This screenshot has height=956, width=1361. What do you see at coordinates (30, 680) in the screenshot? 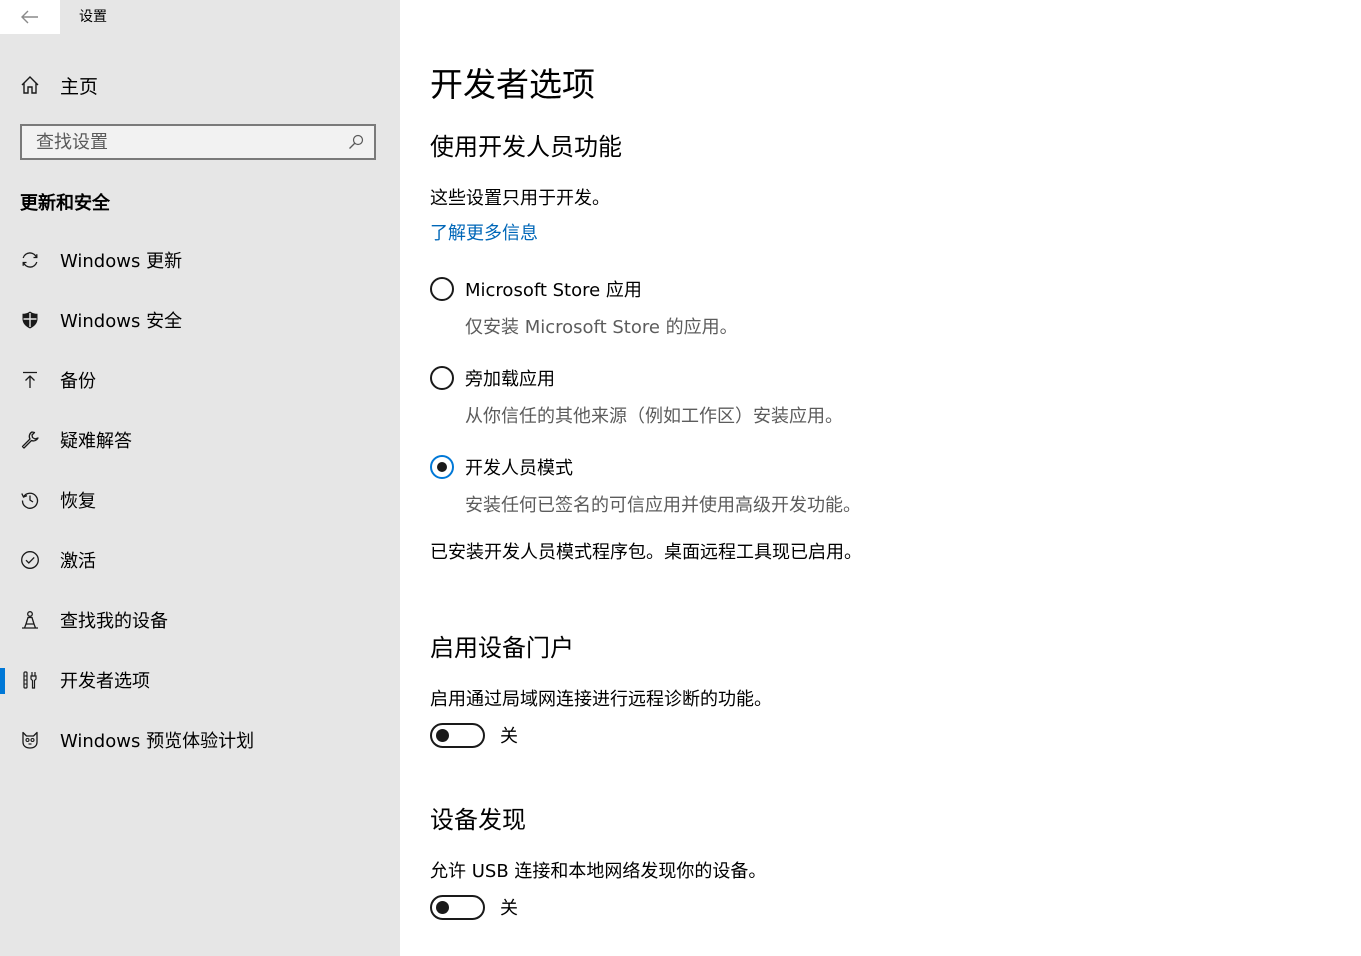
I see `developer-tools-icon` at bounding box center [30, 680].